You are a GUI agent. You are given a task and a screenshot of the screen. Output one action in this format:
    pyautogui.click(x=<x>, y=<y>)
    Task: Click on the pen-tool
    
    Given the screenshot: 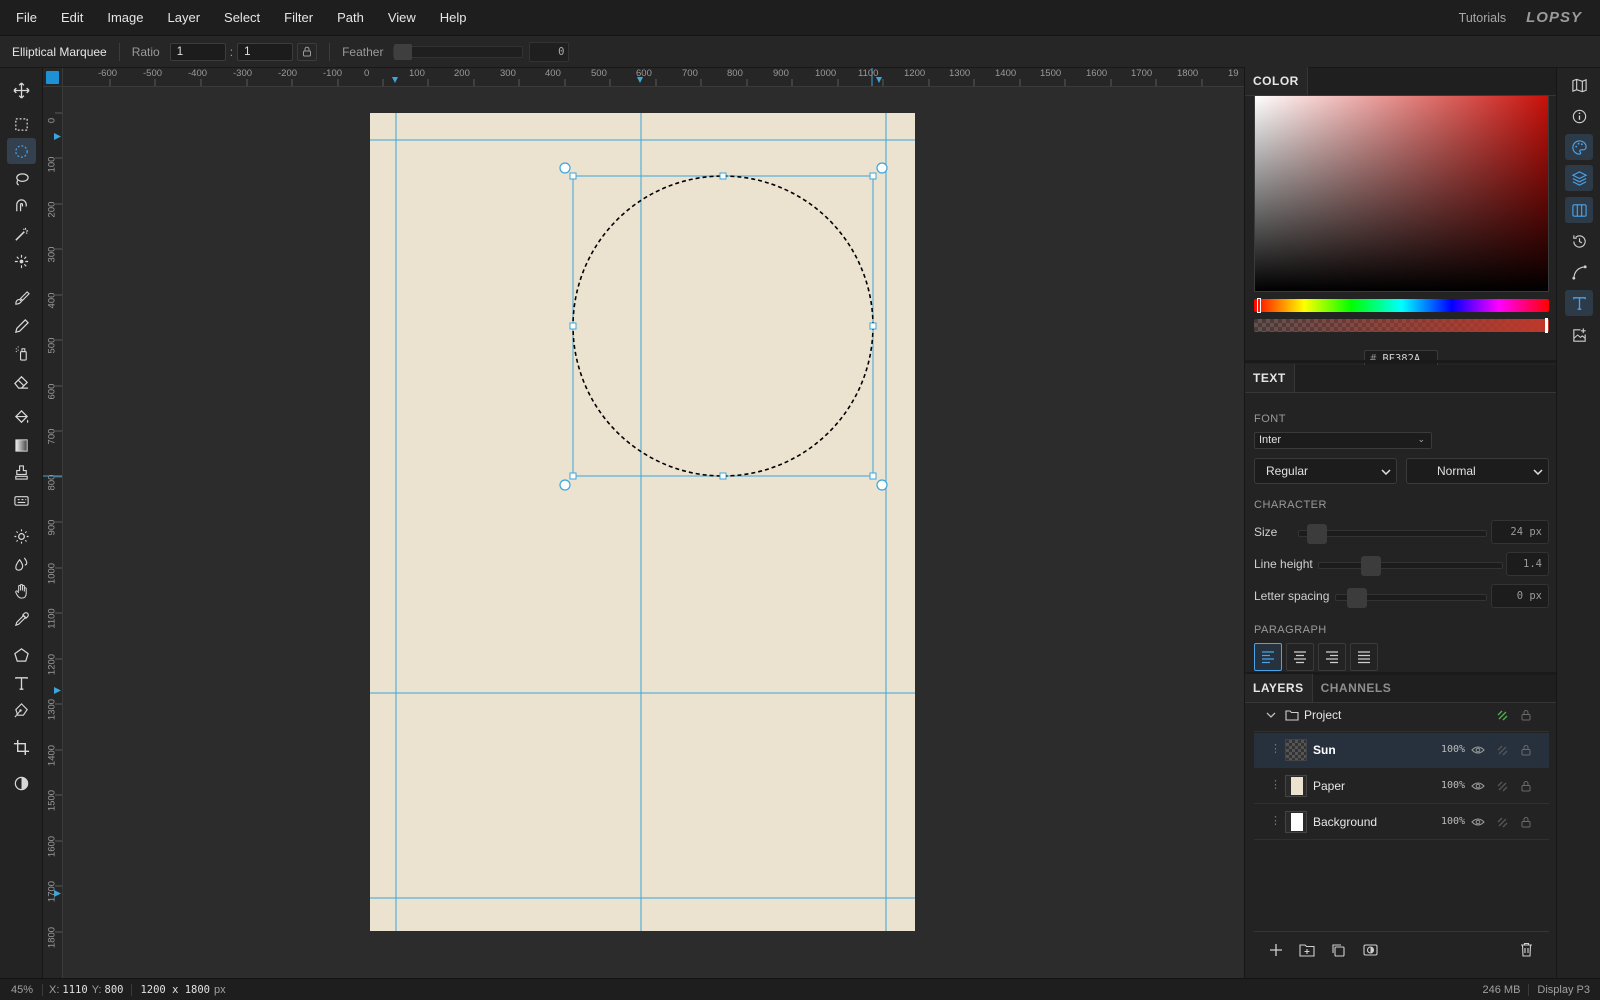 What is the action you would take?
    pyautogui.click(x=21, y=710)
    